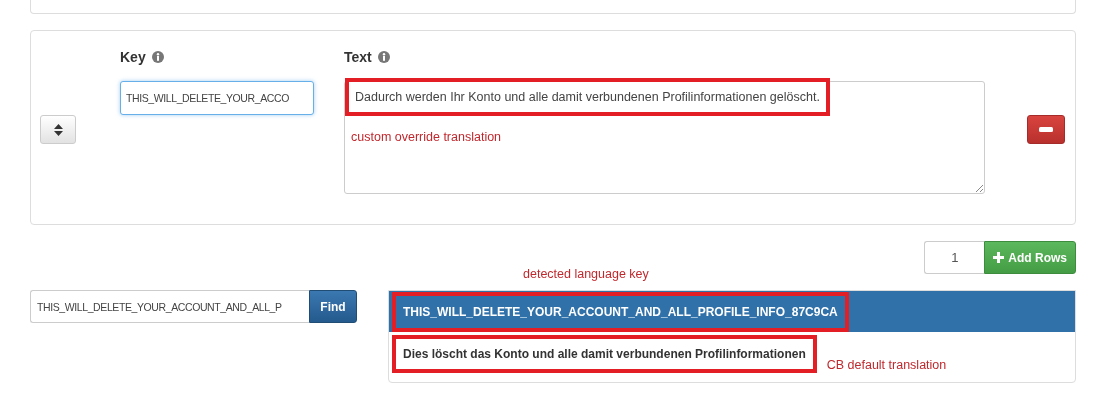  Describe the element at coordinates (426, 137) in the screenshot. I see `annotation-note: custom override translation` at that location.